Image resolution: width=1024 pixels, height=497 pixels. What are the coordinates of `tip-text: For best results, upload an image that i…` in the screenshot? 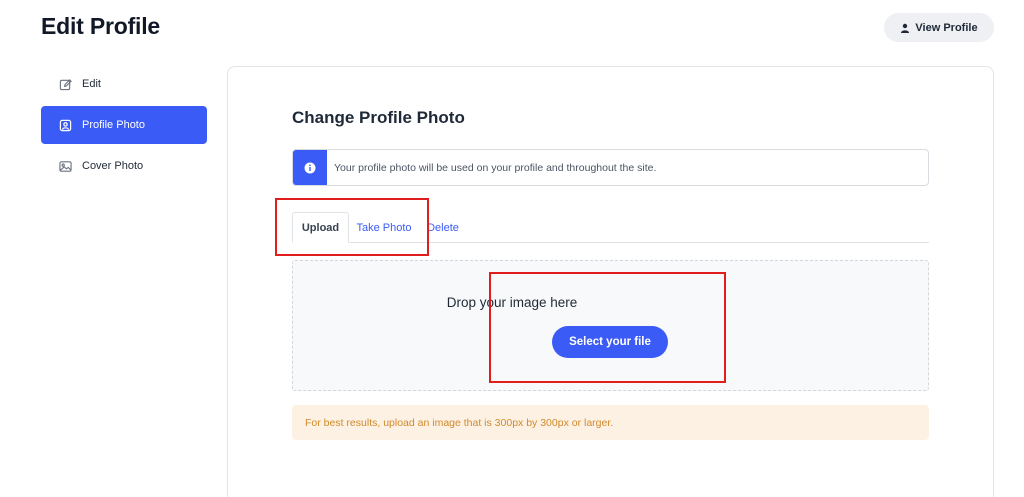 It's located at (459, 422).